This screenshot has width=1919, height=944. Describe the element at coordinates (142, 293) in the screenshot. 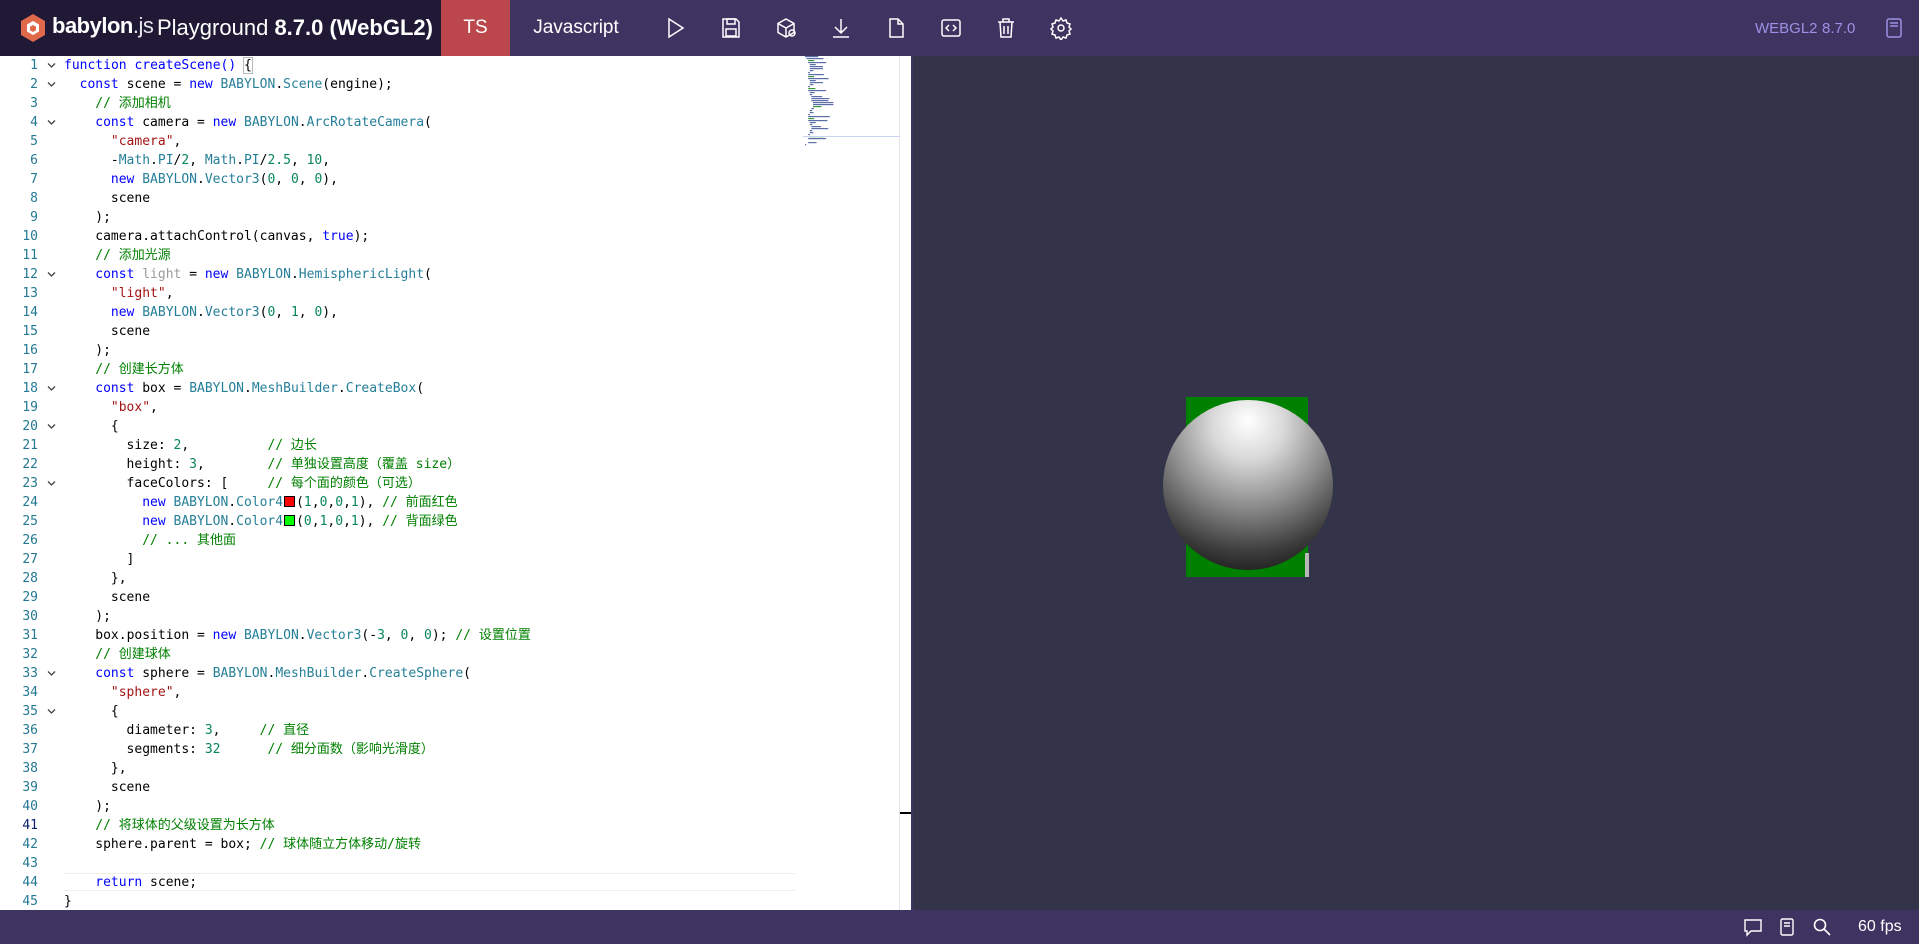

I see `code-text: "light",` at that location.